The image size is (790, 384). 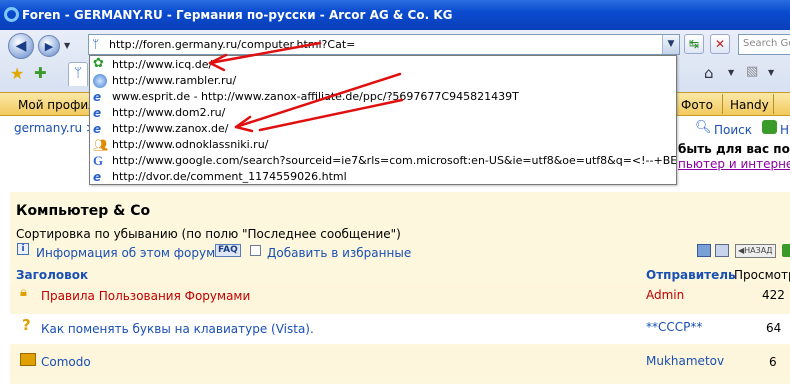 What do you see at coordinates (773, 362) in the screenshot?
I see `thread-views: 6` at bounding box center [773, 362].